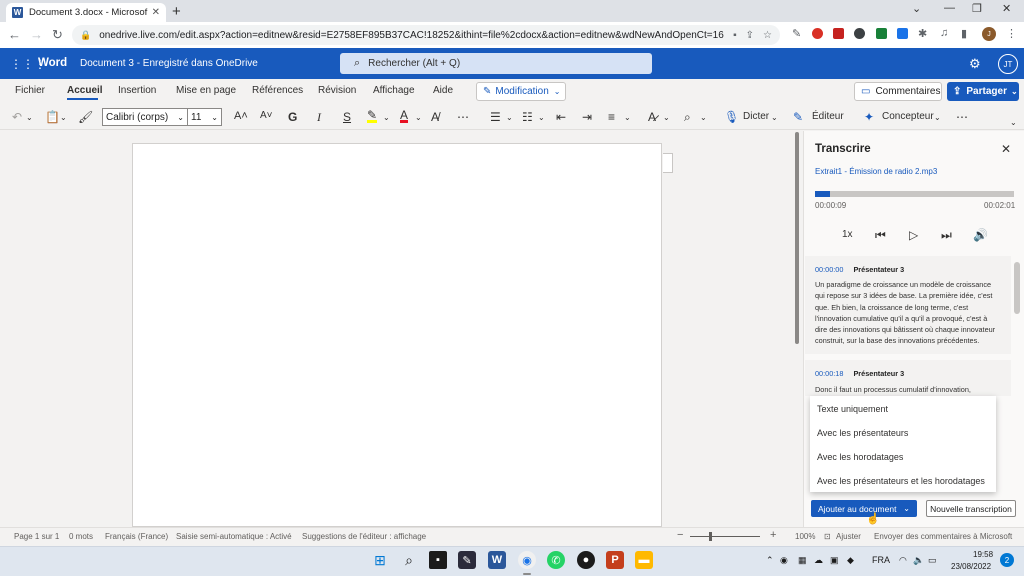 This screenshot has height=576, width=1024. I want to click on entry-timestamp: 00:00:00, so click(829, 269).